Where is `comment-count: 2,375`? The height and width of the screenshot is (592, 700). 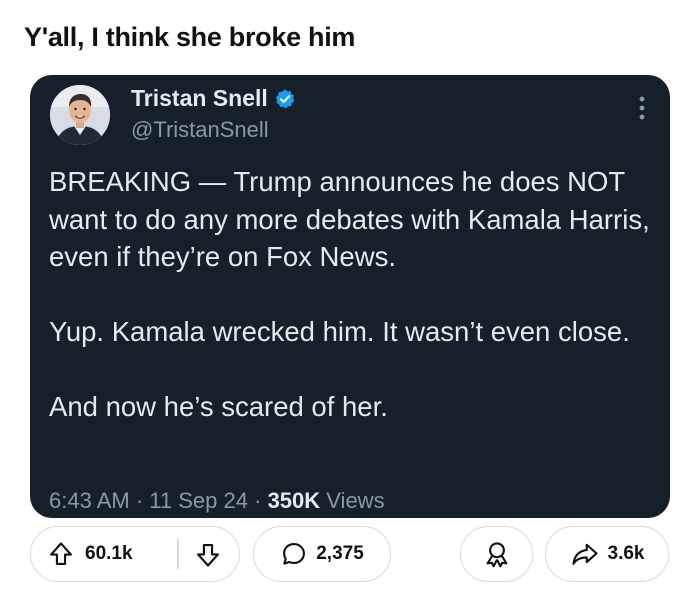
comment-count: 2,375 is located at coordinates (340, 553).